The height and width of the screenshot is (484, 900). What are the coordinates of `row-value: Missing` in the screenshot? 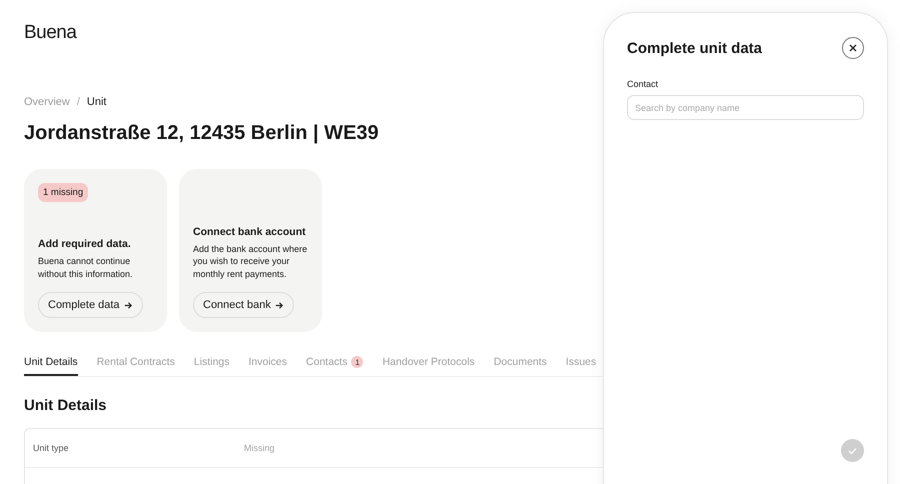 It's located at (259, 448).